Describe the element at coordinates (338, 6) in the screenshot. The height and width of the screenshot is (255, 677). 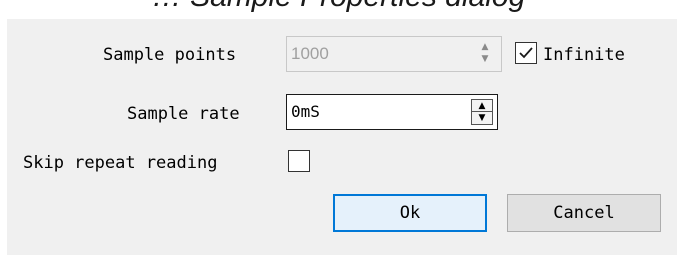
I see `window-title-fragment: … Sample Properties dialog` at that location.